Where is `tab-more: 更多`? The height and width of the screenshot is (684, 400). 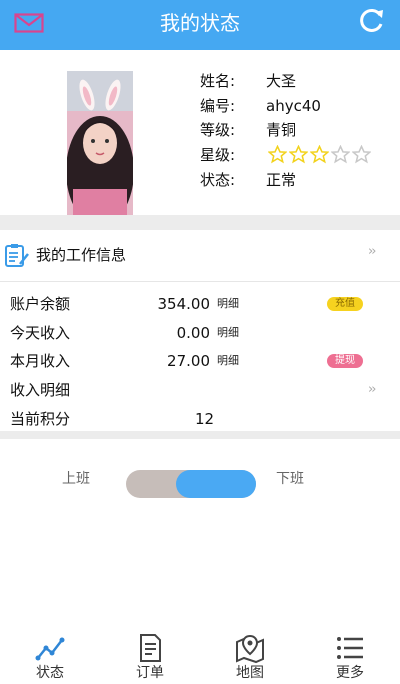 tab-more: 更多 is located at coordinates (350, 653).